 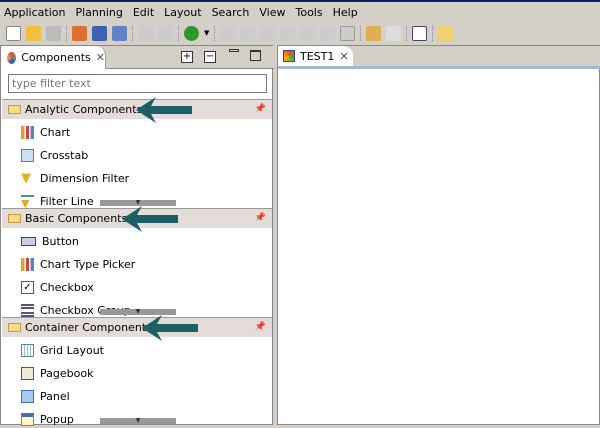 What do you see at coordinates (206, 33) in the screenshot?
I see `run-dropdown-icon: ▼` at bounding box center [206, 33].